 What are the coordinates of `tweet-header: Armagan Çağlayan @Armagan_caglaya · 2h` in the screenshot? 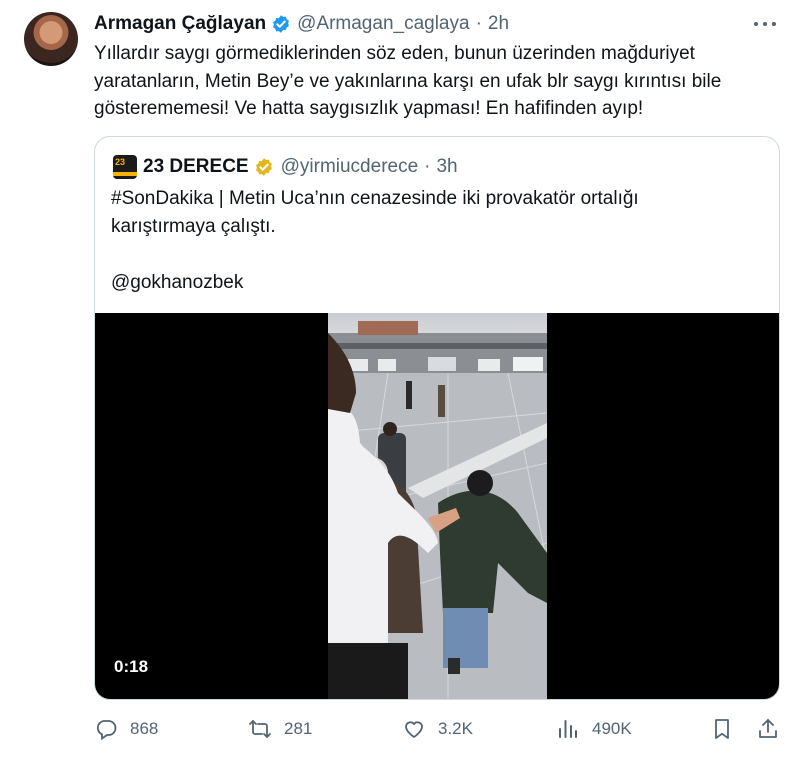 It's located at (301, 24).